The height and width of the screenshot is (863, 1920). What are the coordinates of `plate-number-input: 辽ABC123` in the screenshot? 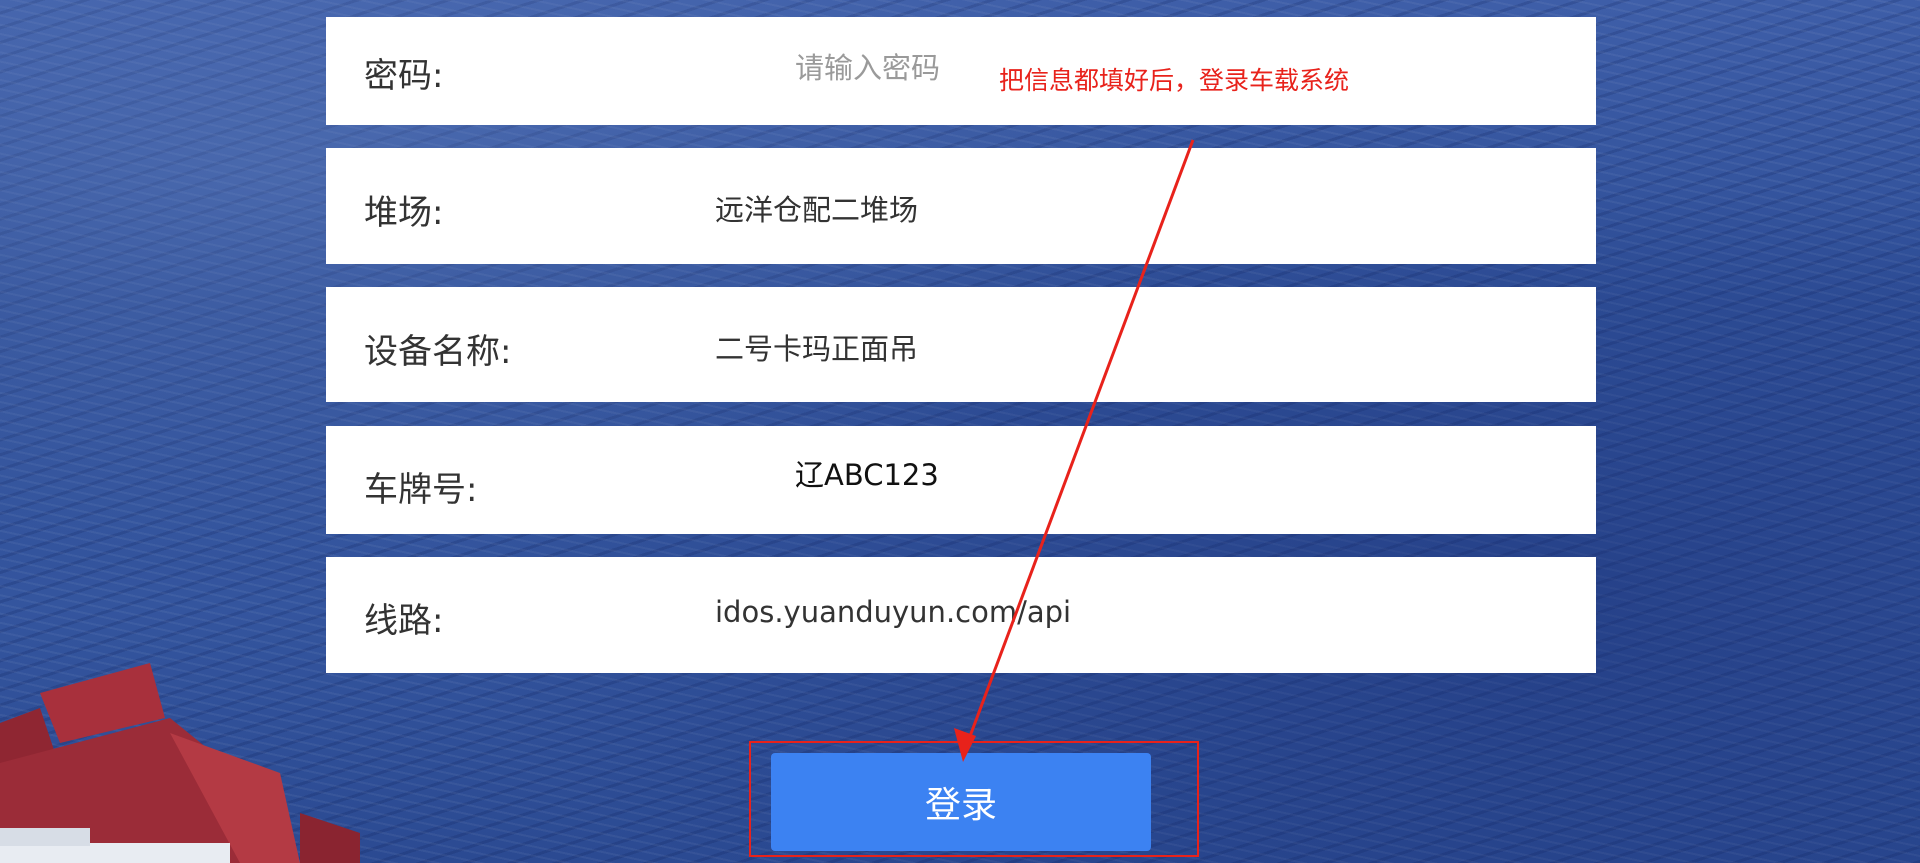 It's located at (867, 473).